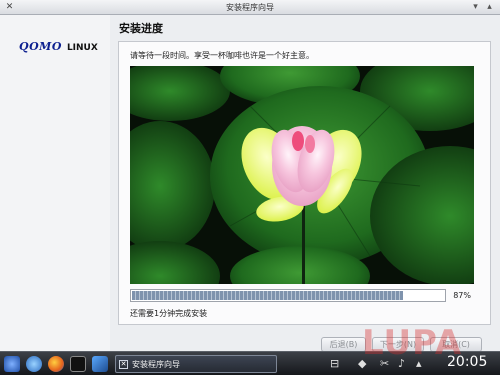 Image resolution: width=500 pixels, height=375 pixels. I want to click on window-title: 安装程序向导, so click(250, 7).